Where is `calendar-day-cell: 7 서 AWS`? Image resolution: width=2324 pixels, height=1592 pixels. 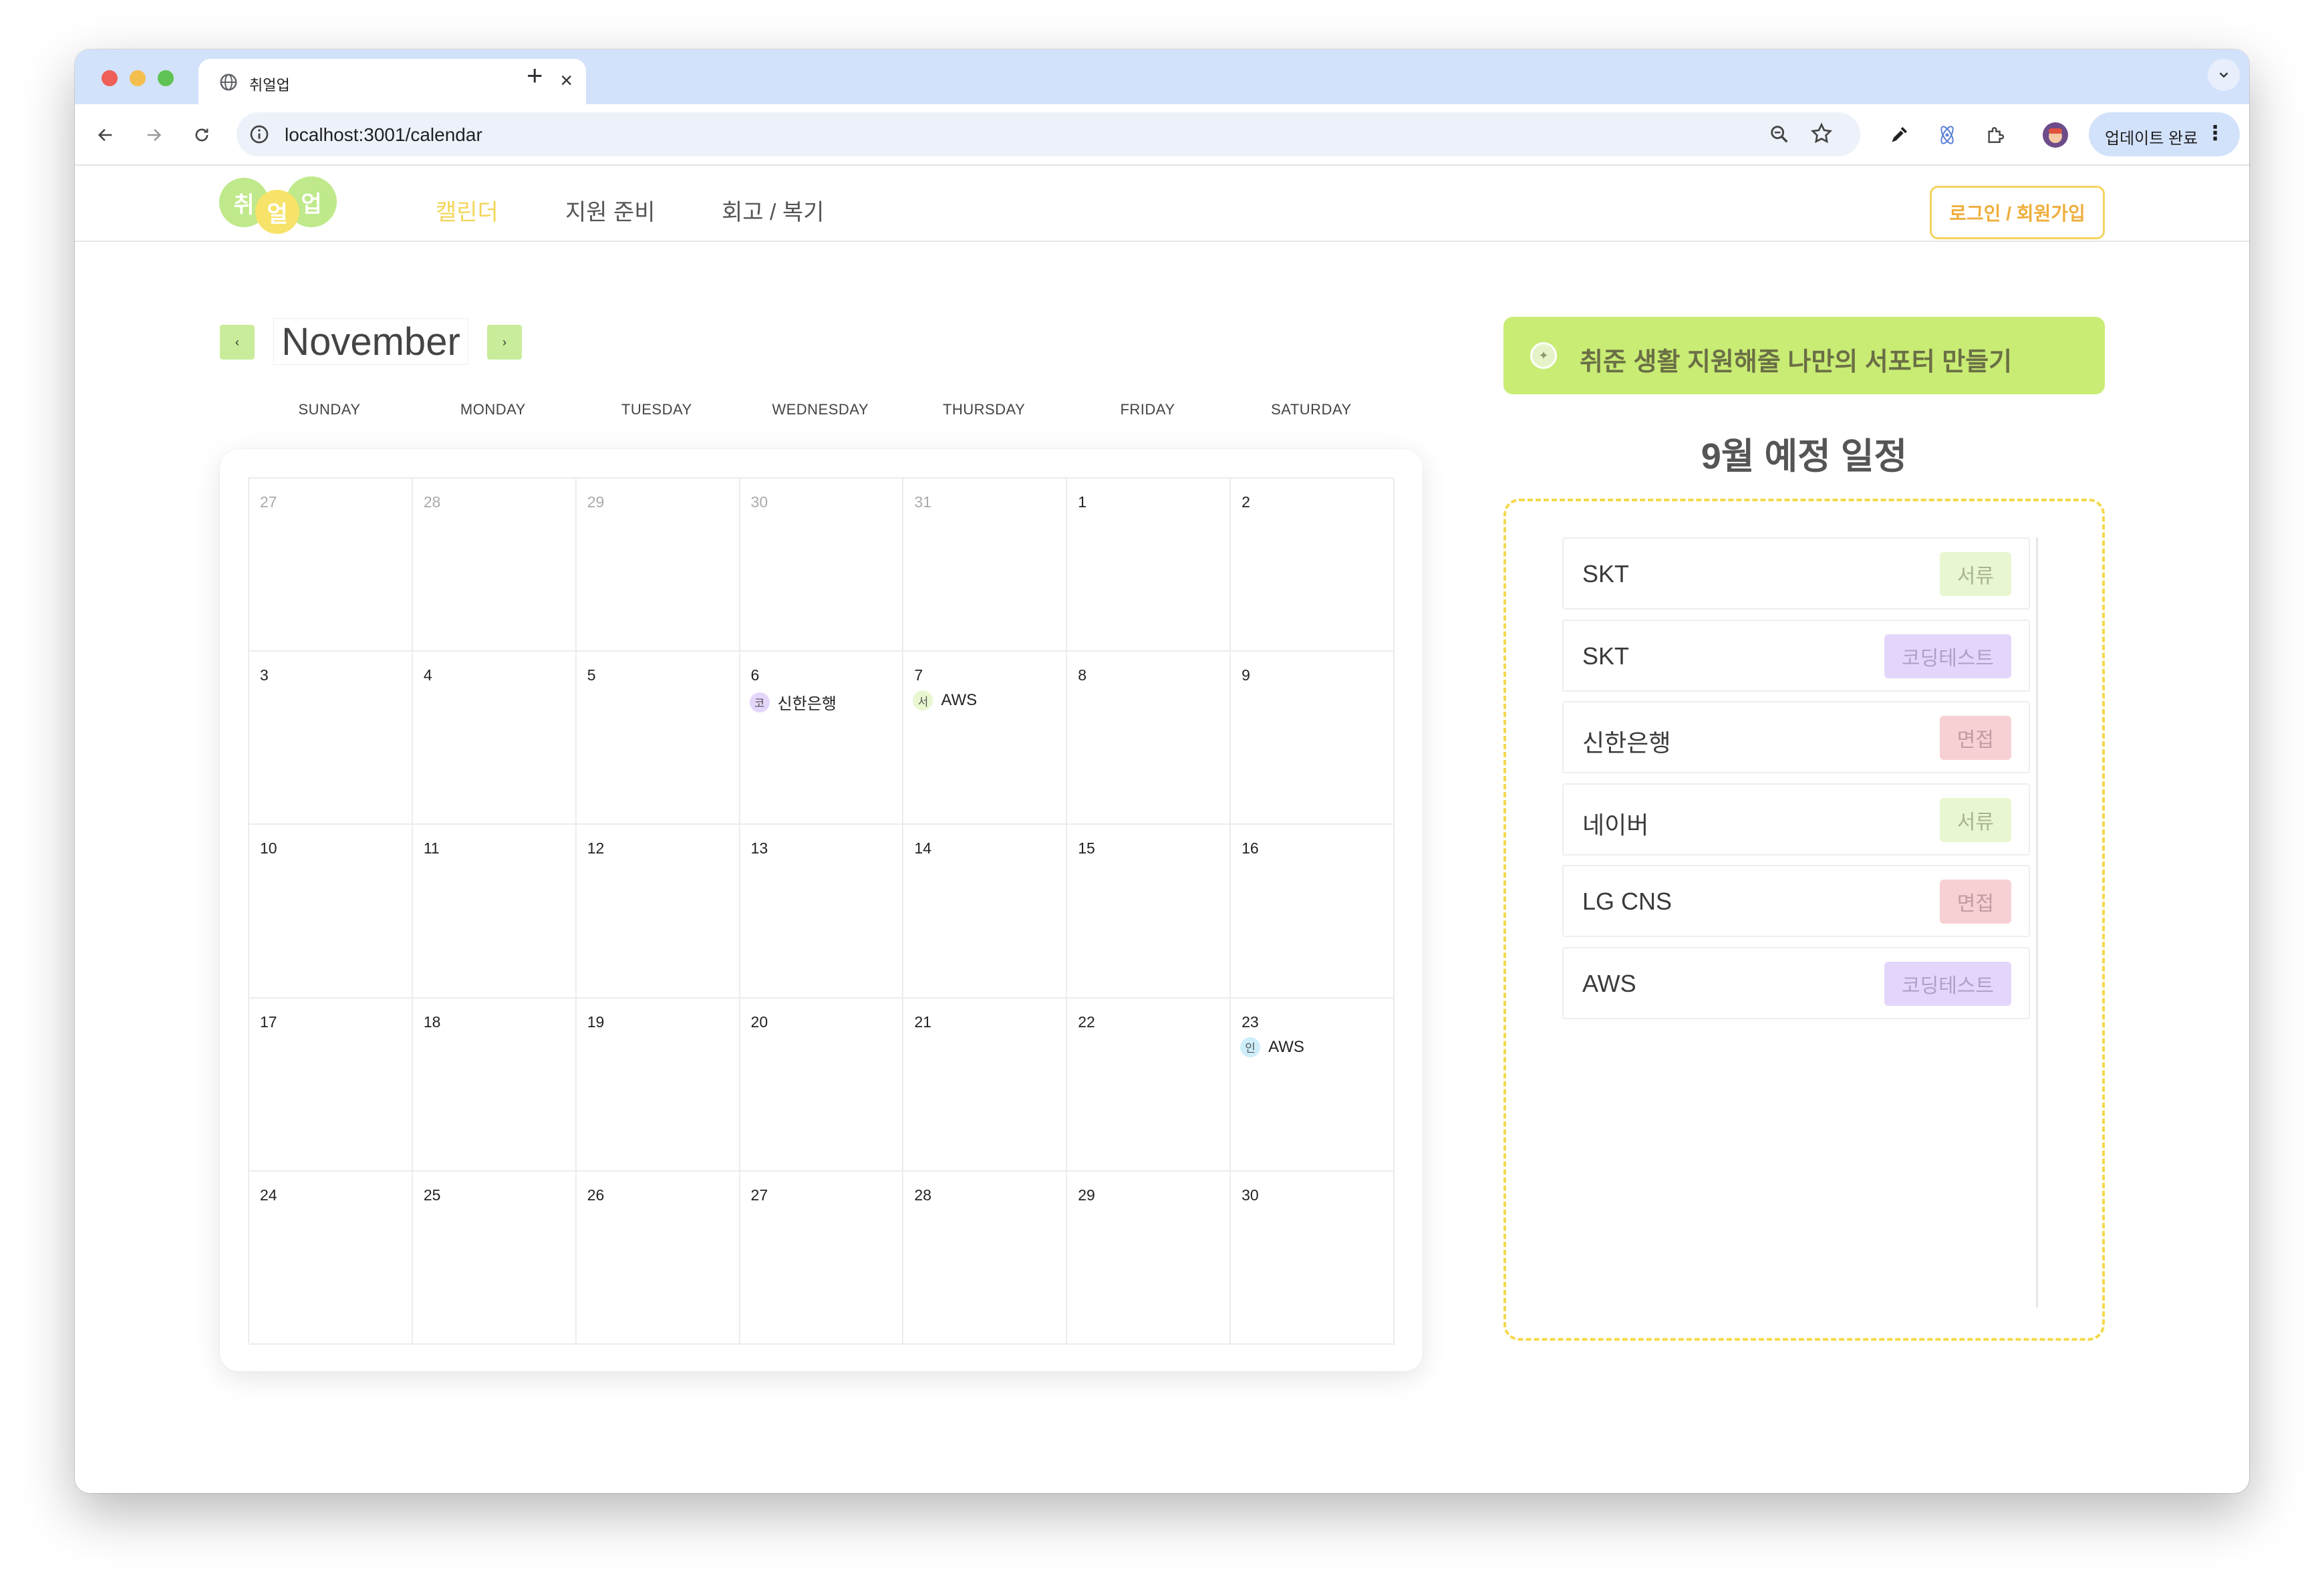
calendar-day-cell: 7 서 AWS is located at coordinates (986, 738).